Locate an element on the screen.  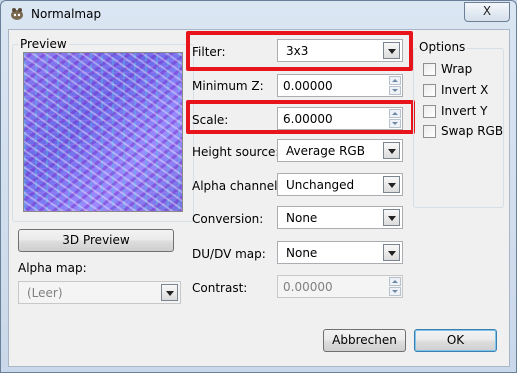
swap-rgb-label: Swap RGB is located at coordinates (472, 131).